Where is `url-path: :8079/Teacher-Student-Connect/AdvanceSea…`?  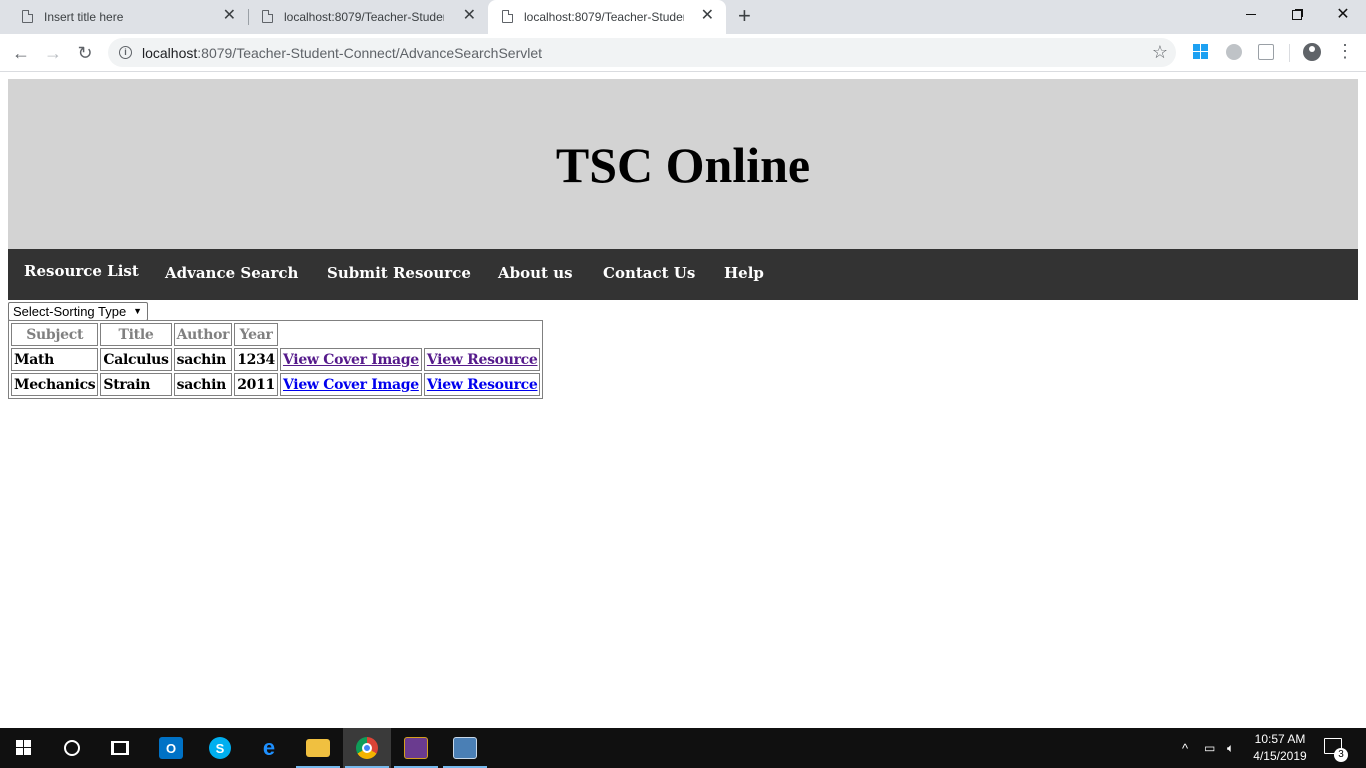 url-path: :8079/Teacher-Student-Connect/AdvanceSea… is located at coordinates (370, 53).